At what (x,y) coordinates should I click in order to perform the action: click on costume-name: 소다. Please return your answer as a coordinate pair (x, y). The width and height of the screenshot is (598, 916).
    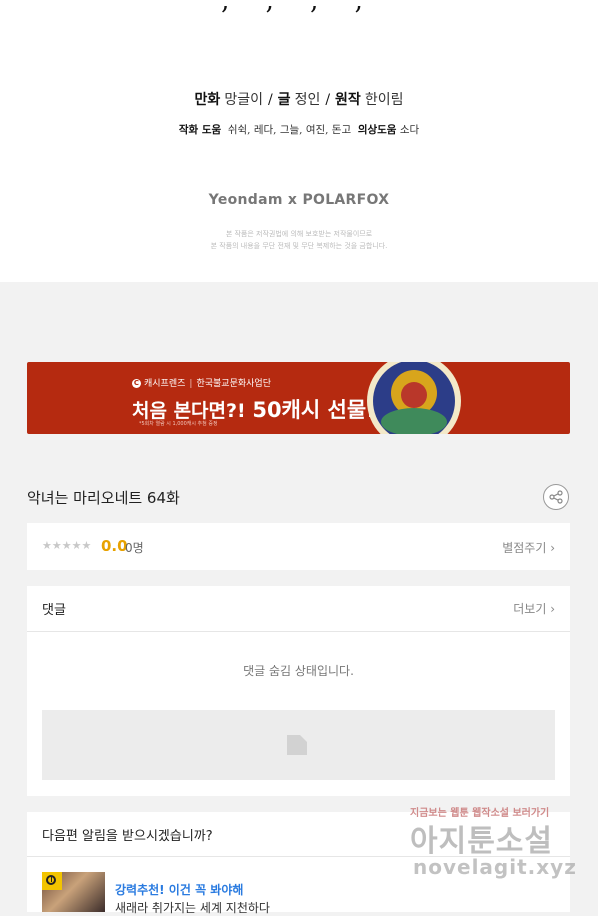
    Looking at the image, I should click on (409, 130).